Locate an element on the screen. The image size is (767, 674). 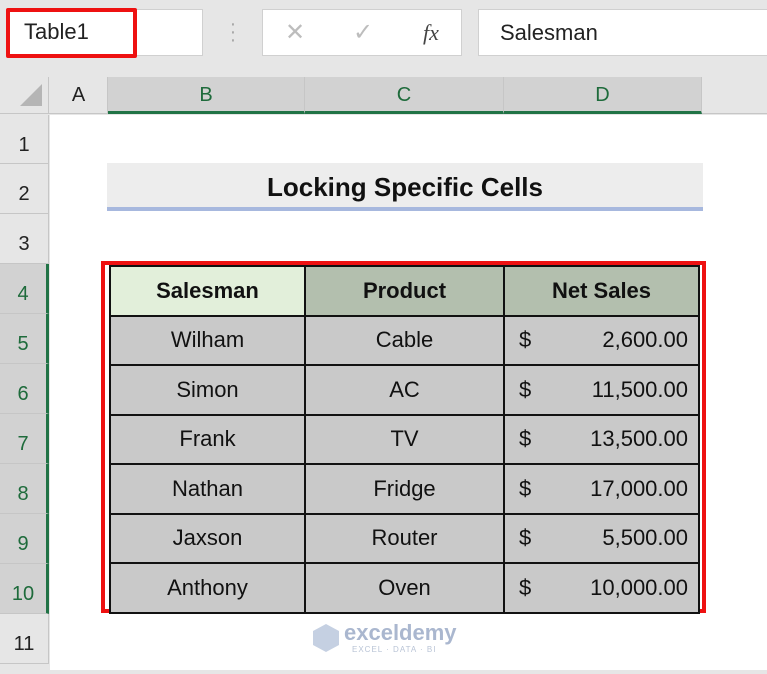
row-header-6: 6 is located at coordinates (24, 389).